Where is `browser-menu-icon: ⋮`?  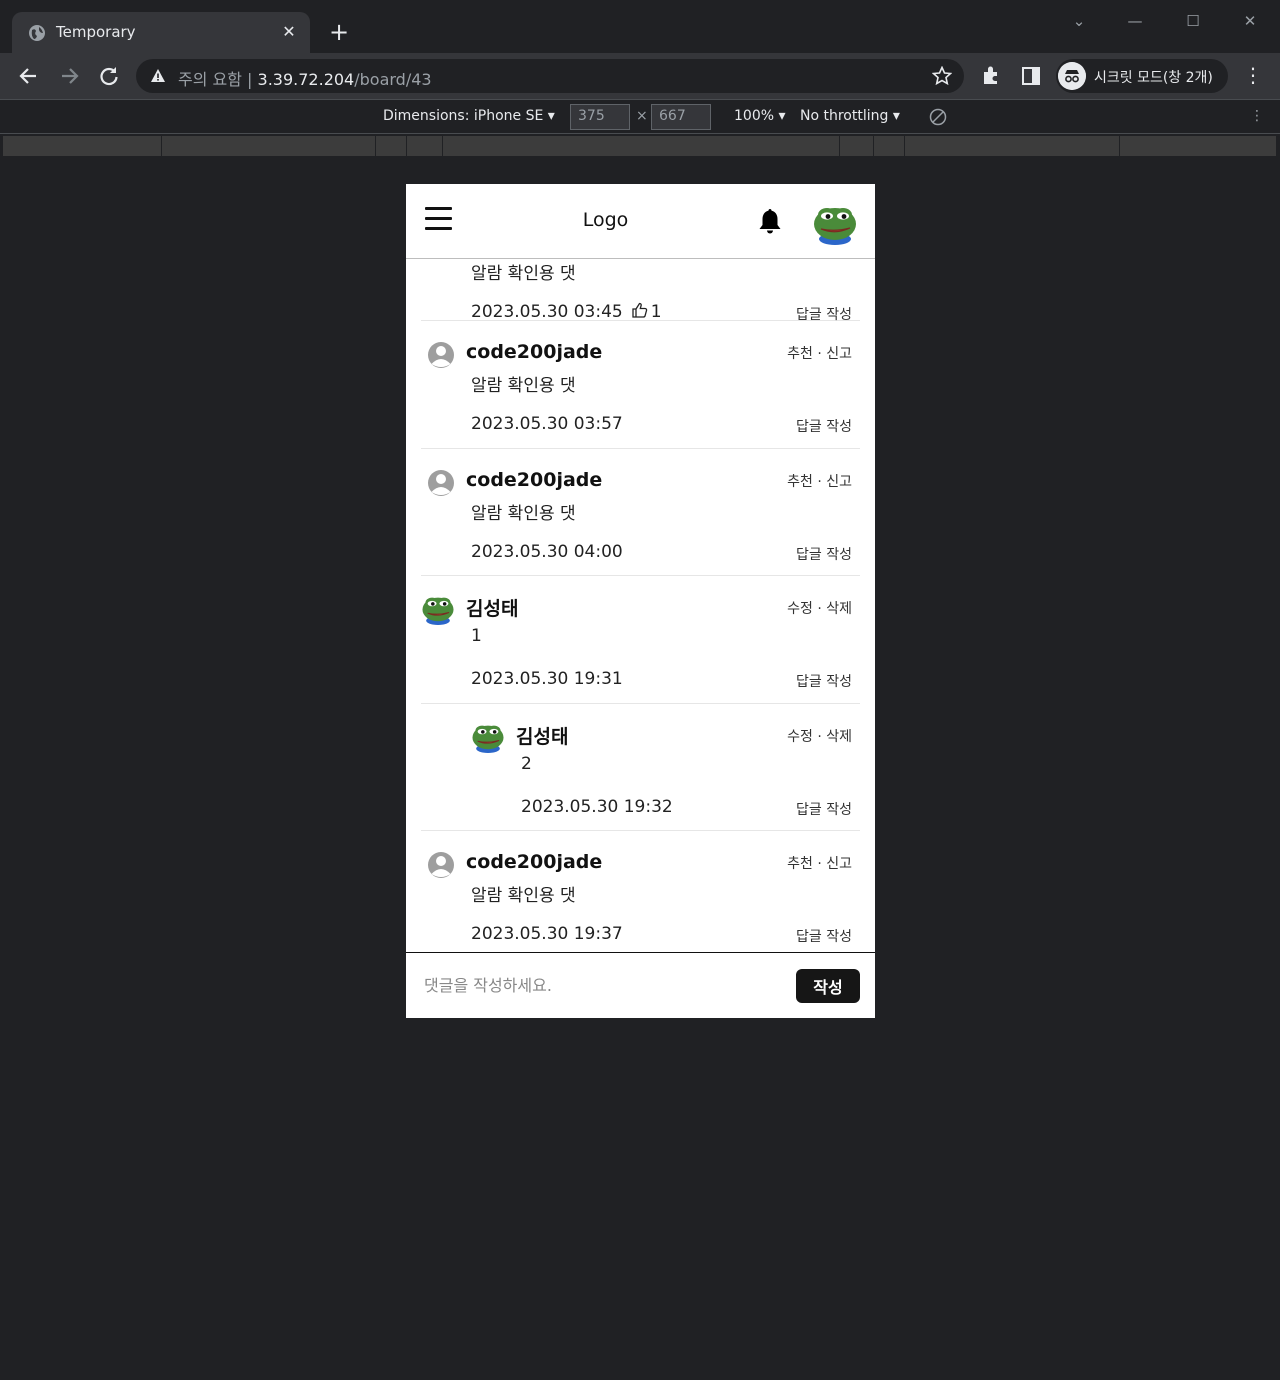
browser-menu-icon: ⋮ is located at coordinates (1253, 76).